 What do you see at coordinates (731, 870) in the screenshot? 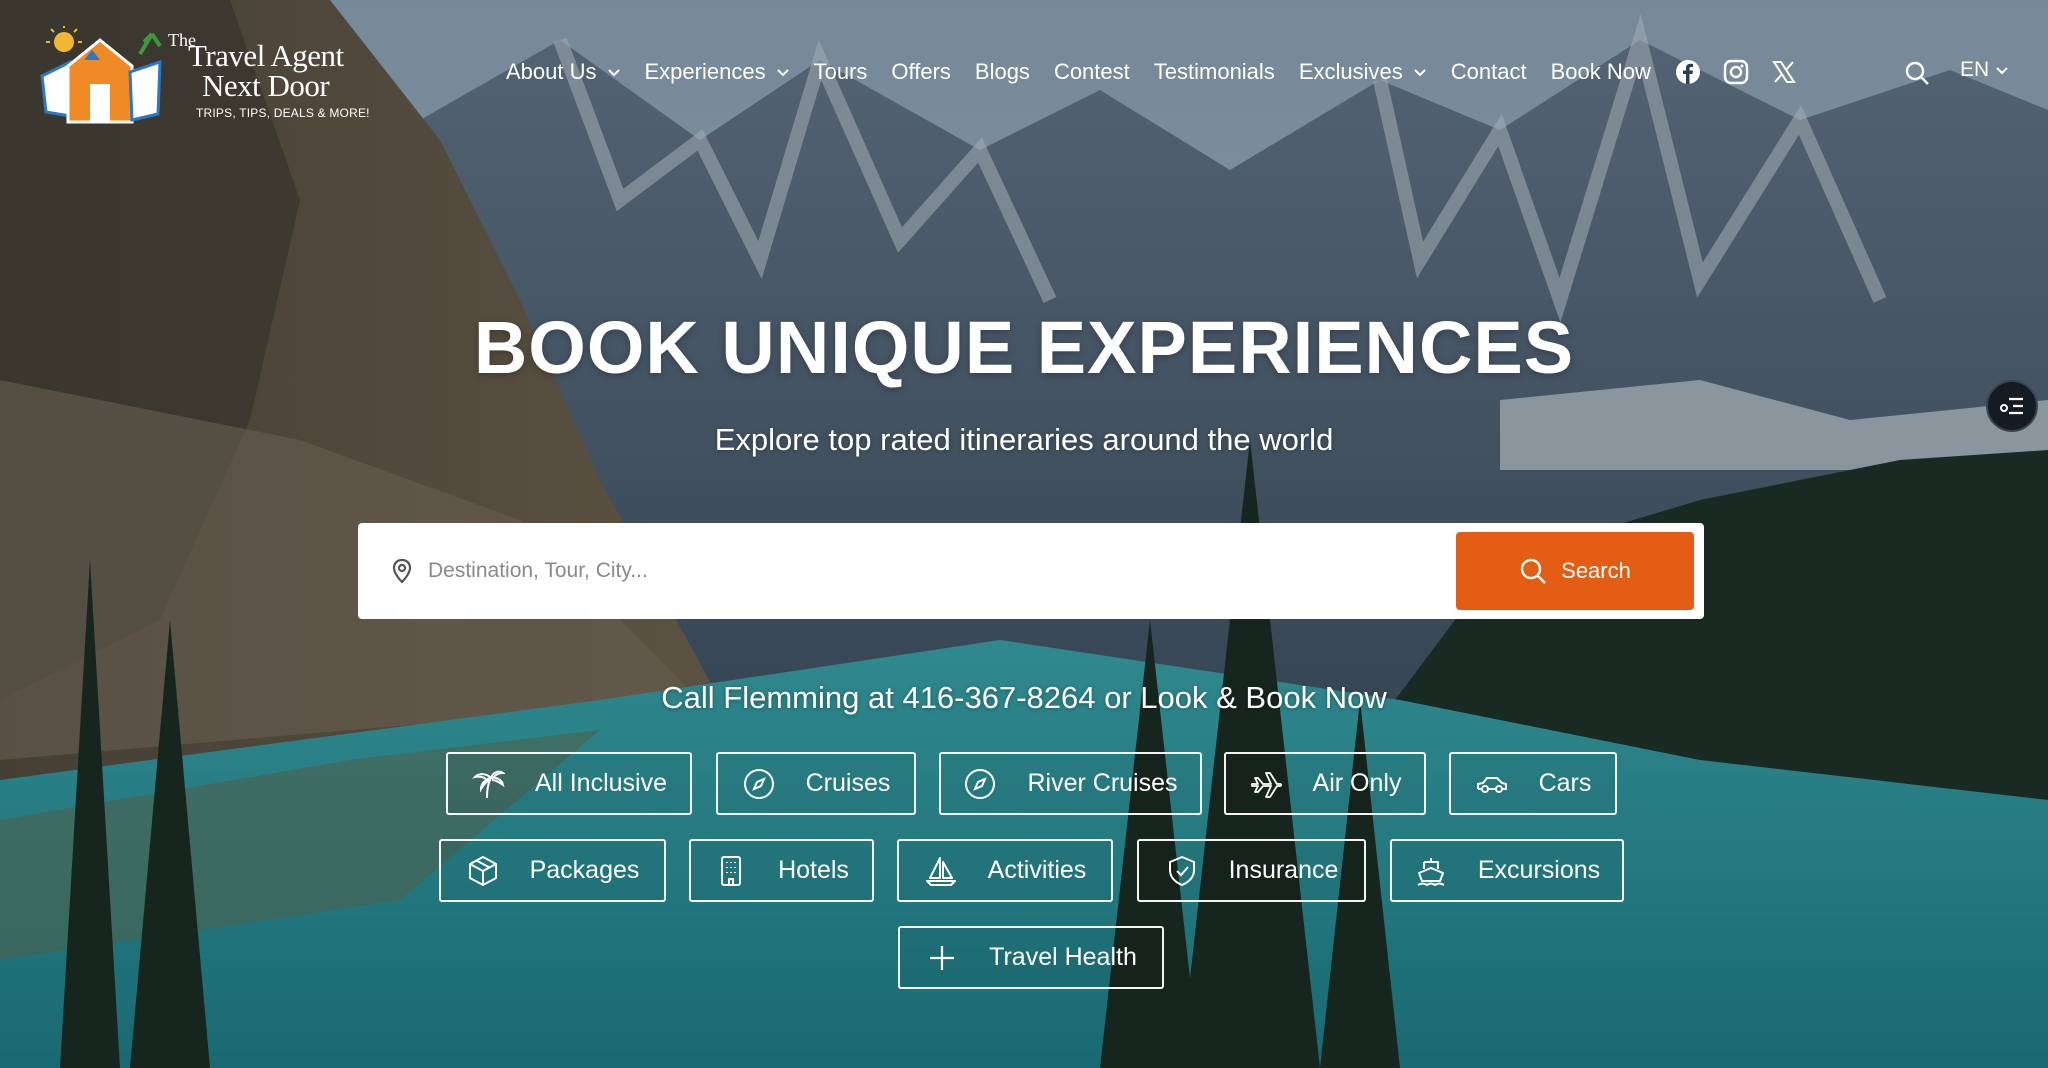
I see `building-icon` at bounding box center [731, 870].